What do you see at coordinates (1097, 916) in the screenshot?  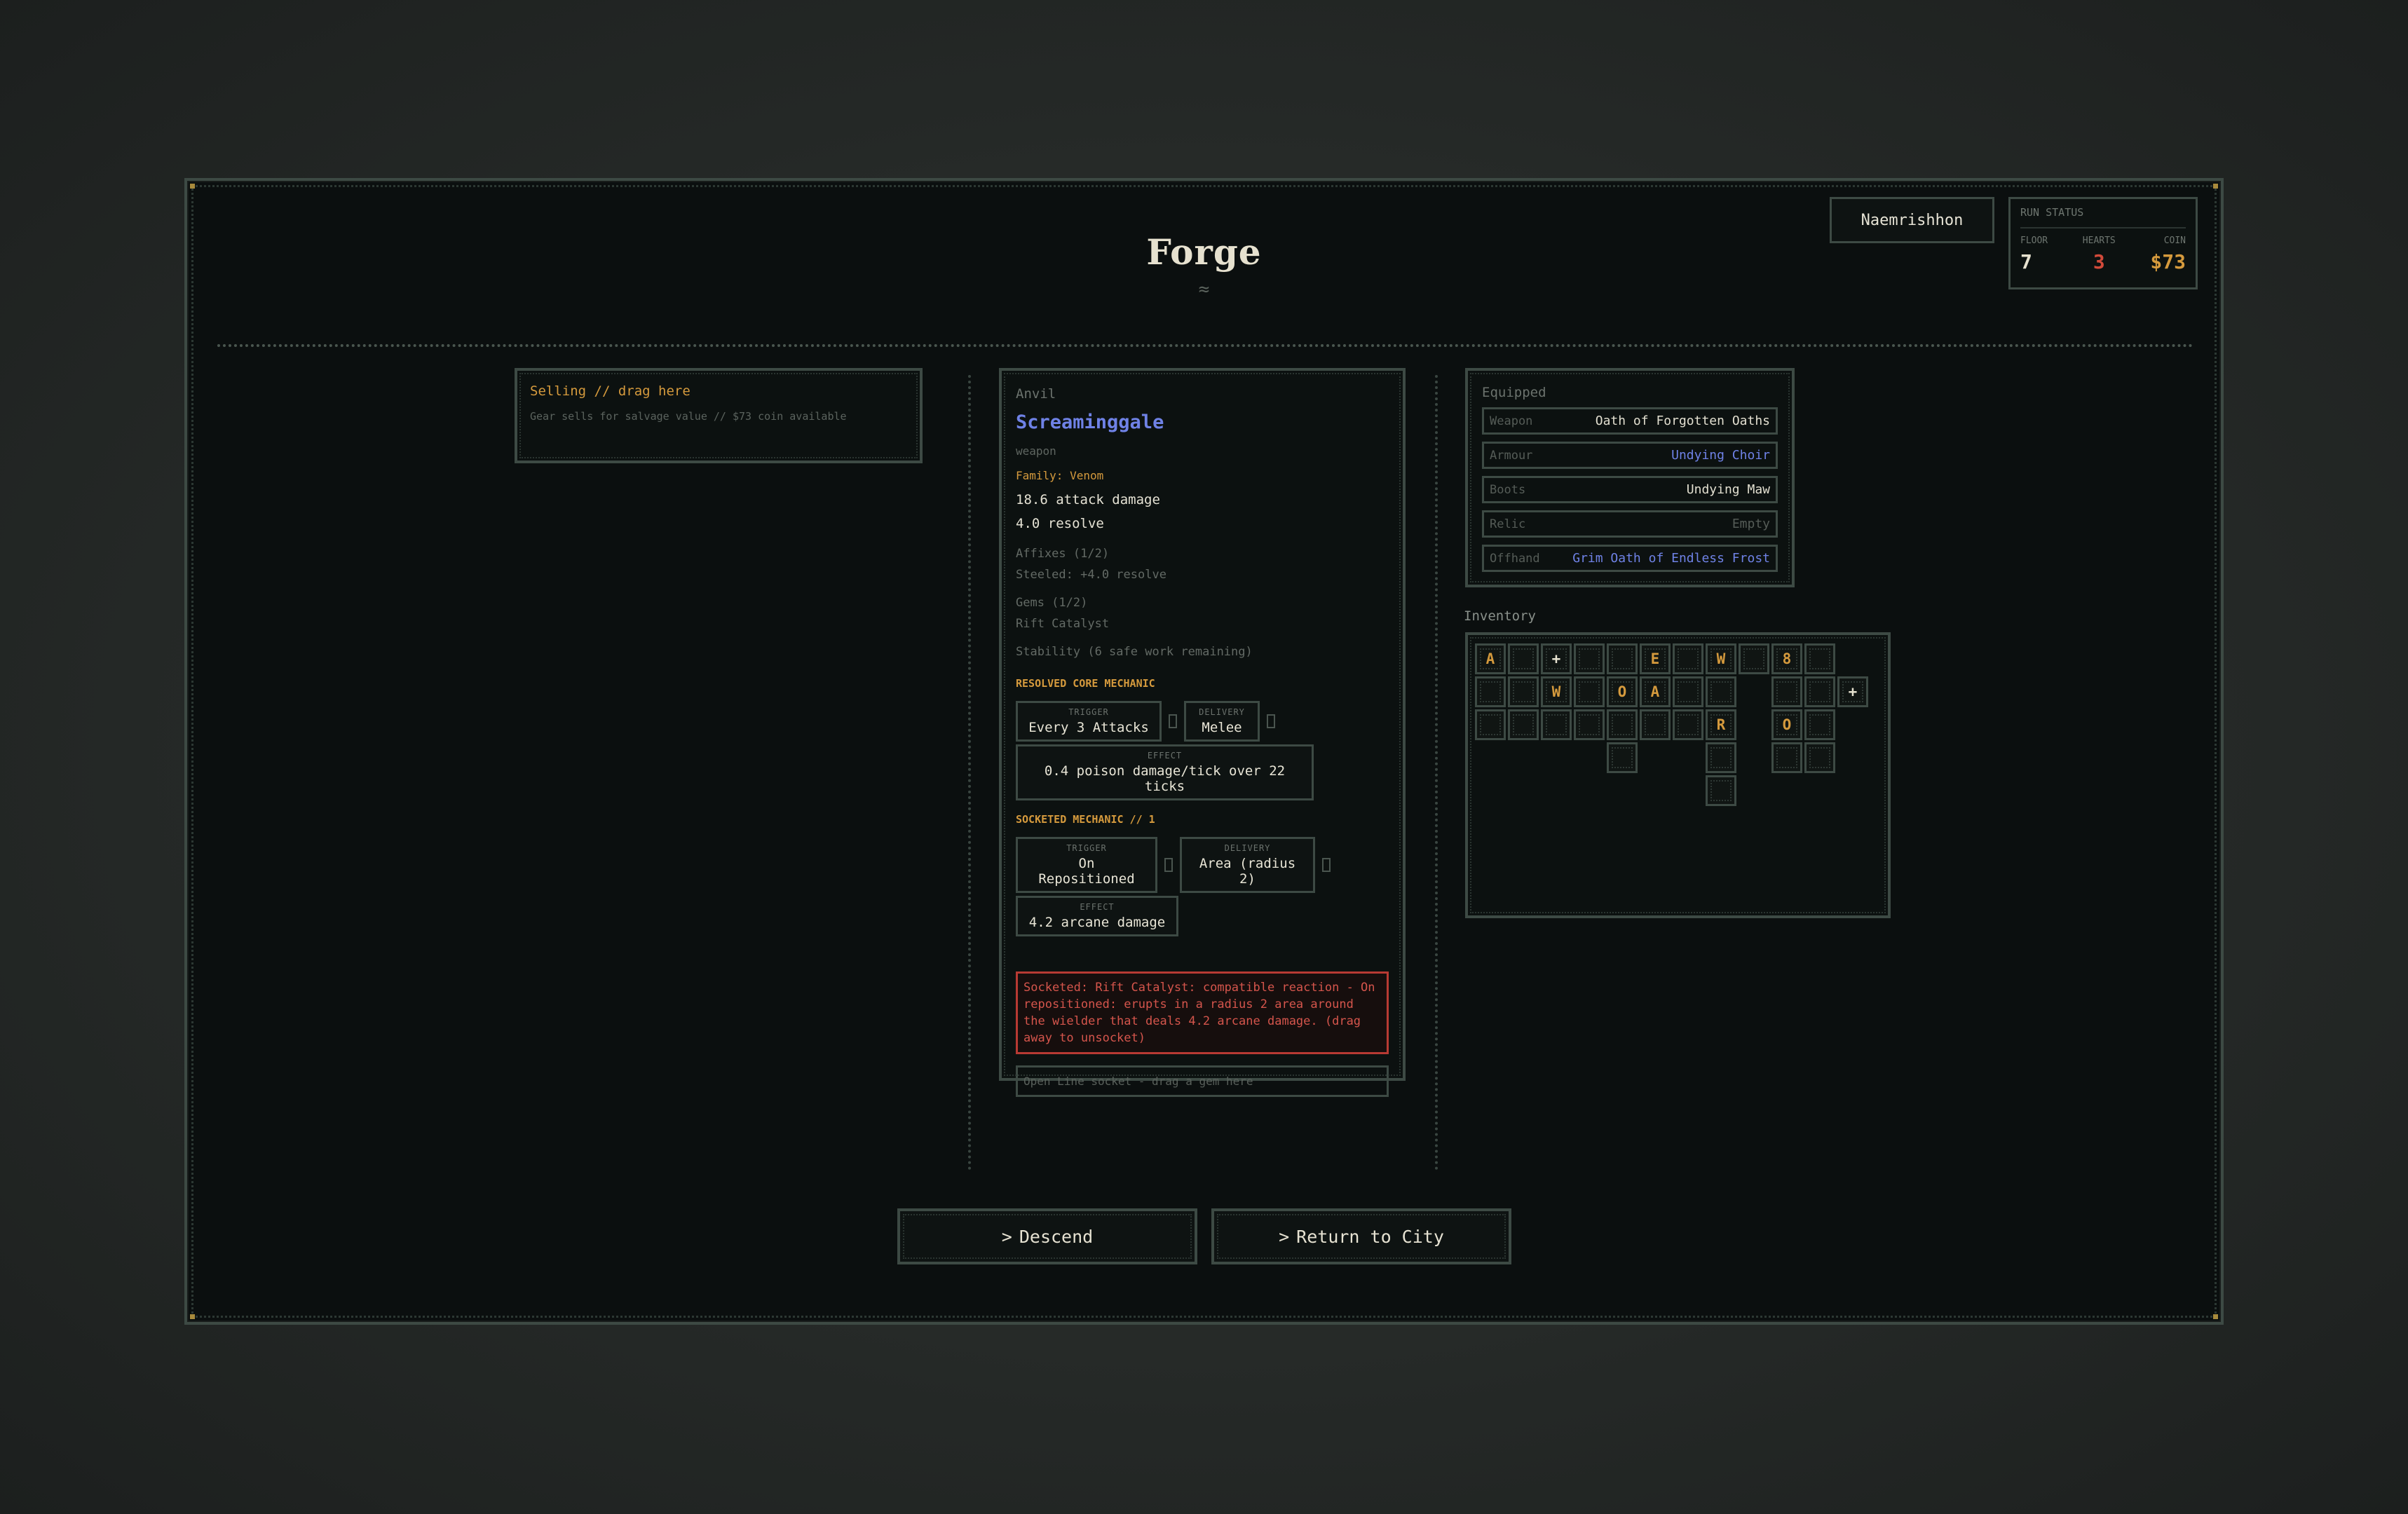 I see `socketed-effect: EFFECT 4.2 arcane damage` at bounding box center [1097, 916].